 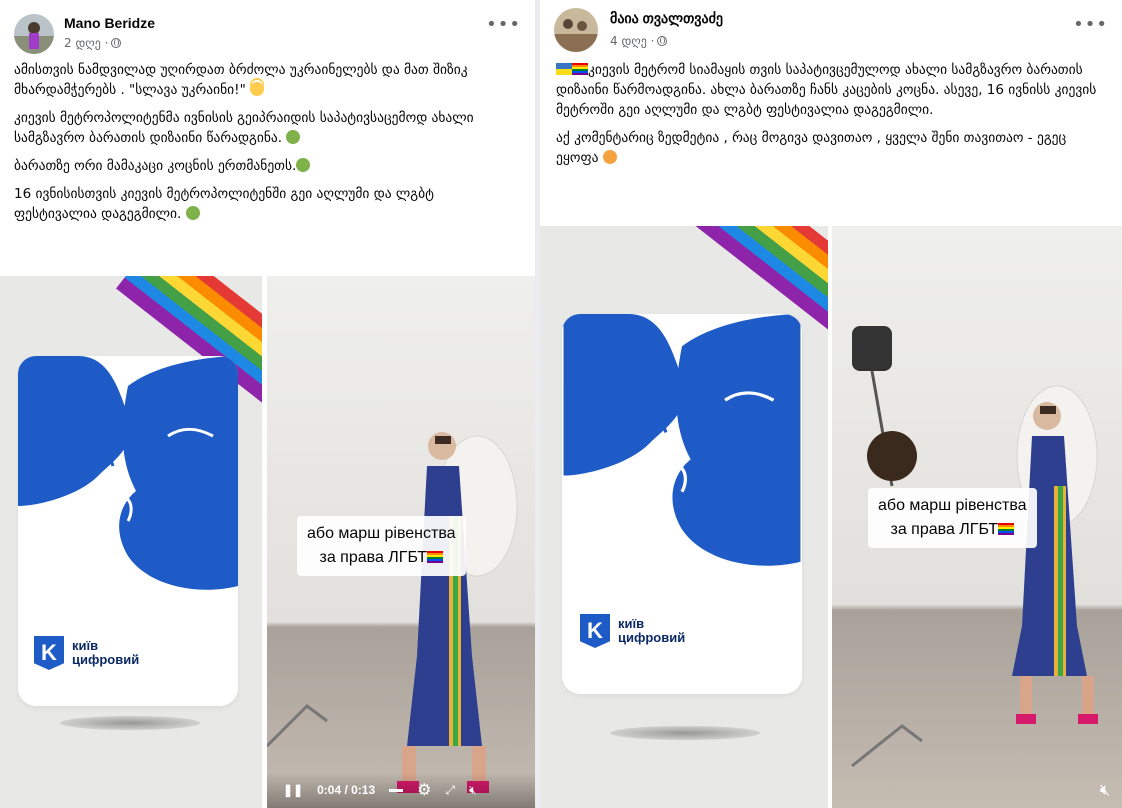 What do you see at coordinates (451, 790) in the screenshot?
I see `fullscreen-icon: ⤢` at bounding box center [451, 790].